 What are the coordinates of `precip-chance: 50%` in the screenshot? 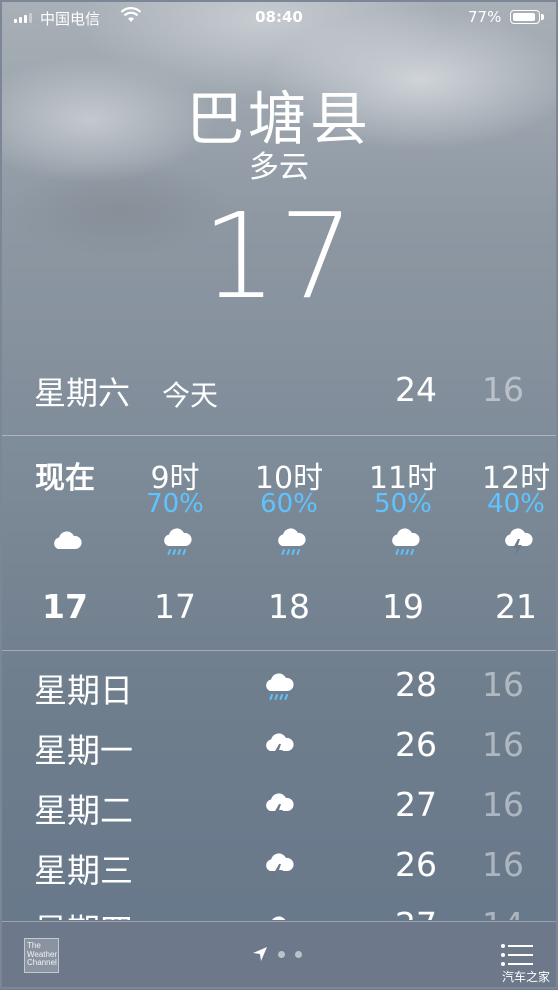 It's located at (403, 504).